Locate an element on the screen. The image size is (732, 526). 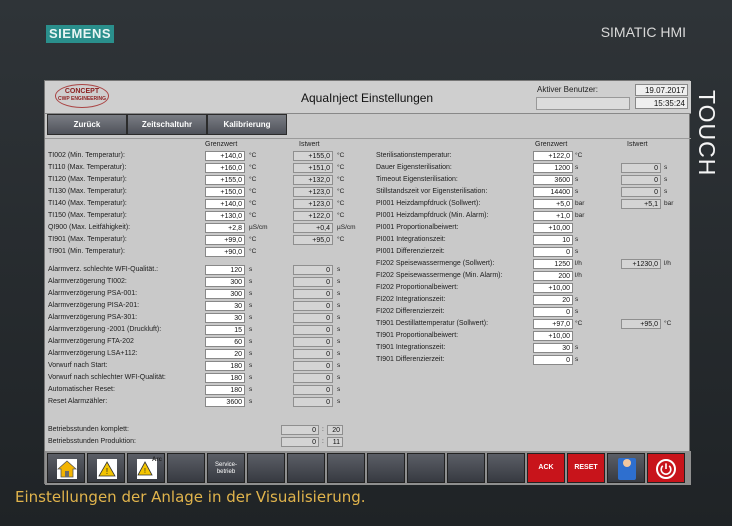
setpoint-input: 120 is located at coordinates (225, 270).